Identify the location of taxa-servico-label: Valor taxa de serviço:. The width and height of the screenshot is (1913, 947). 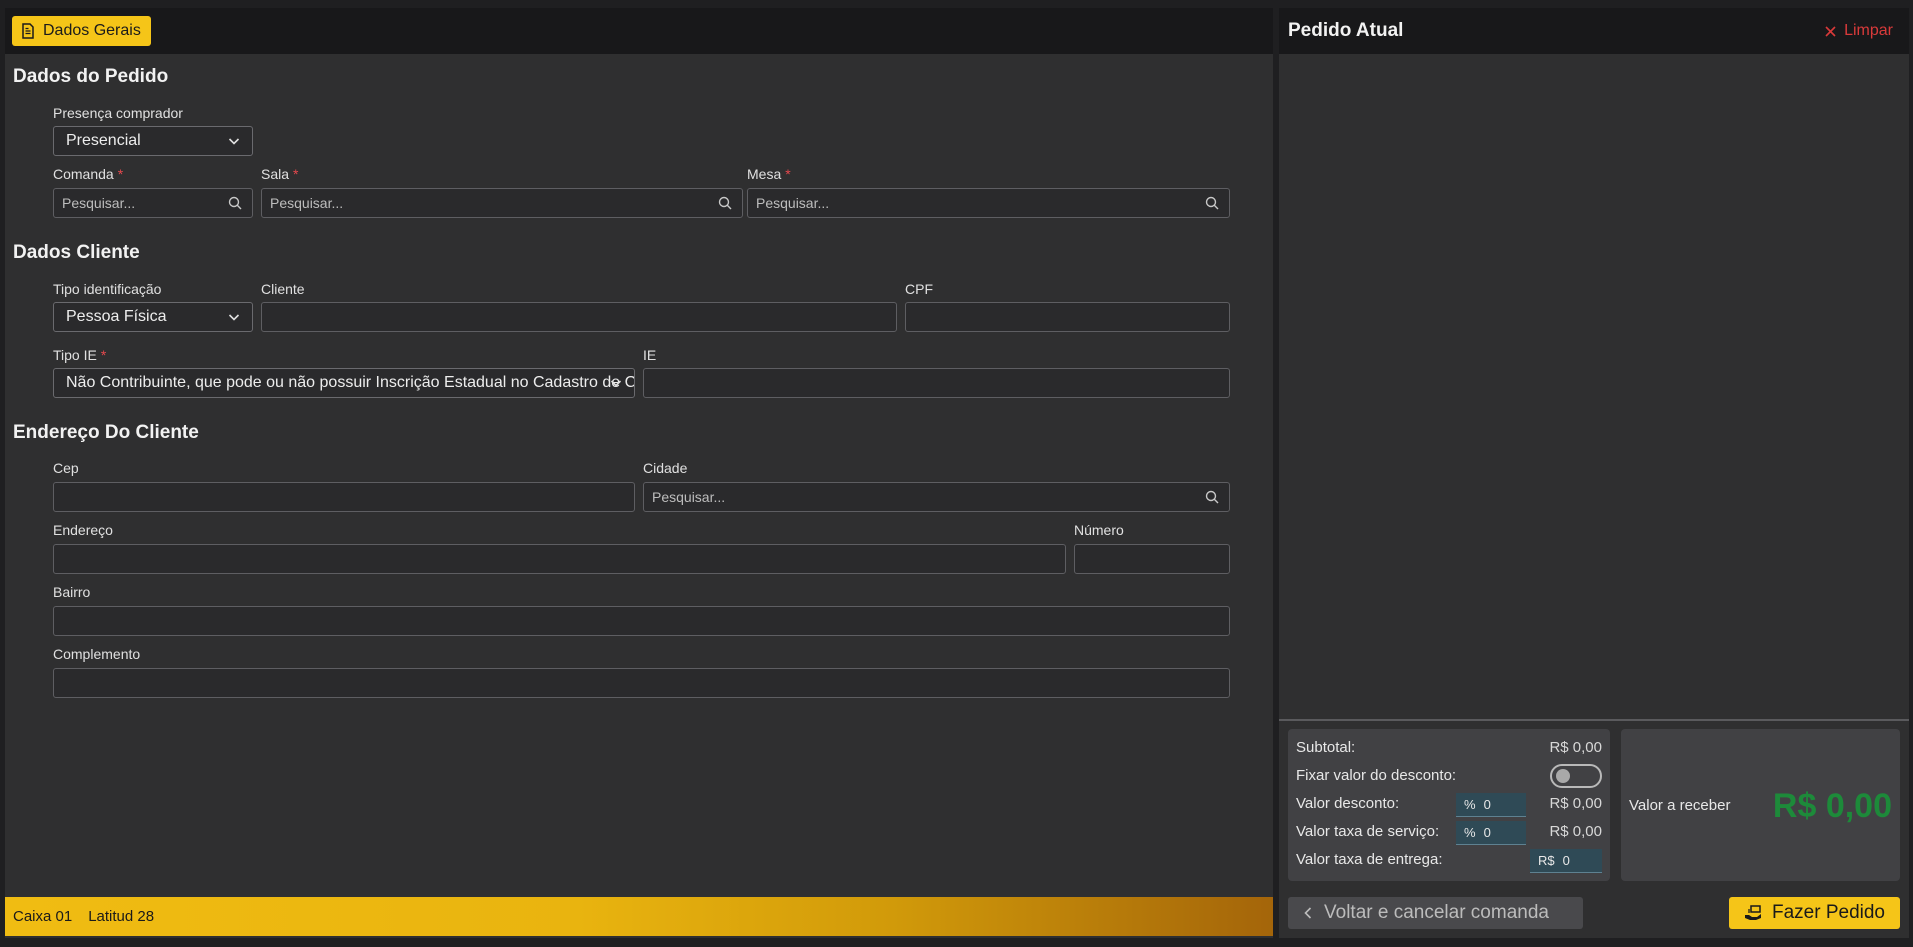
(1368, 831).